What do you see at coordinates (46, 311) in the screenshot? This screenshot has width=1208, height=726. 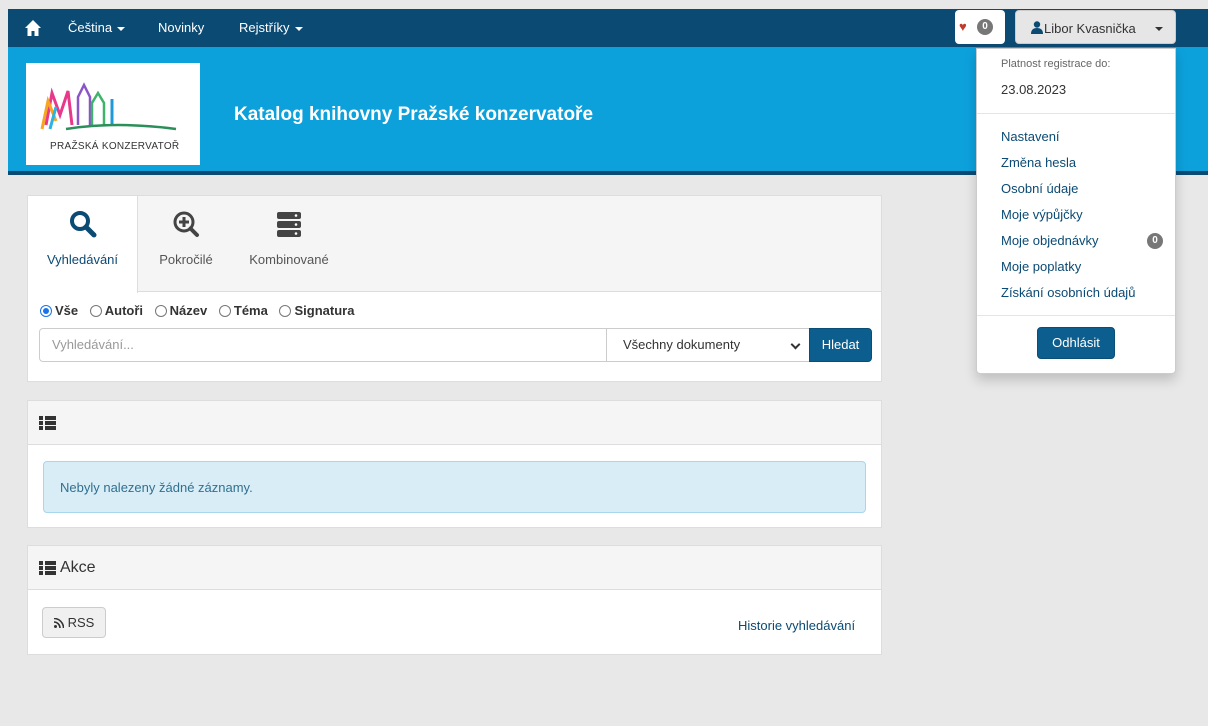 I see `radio-checked-icon` at bounding box center [46, 311].